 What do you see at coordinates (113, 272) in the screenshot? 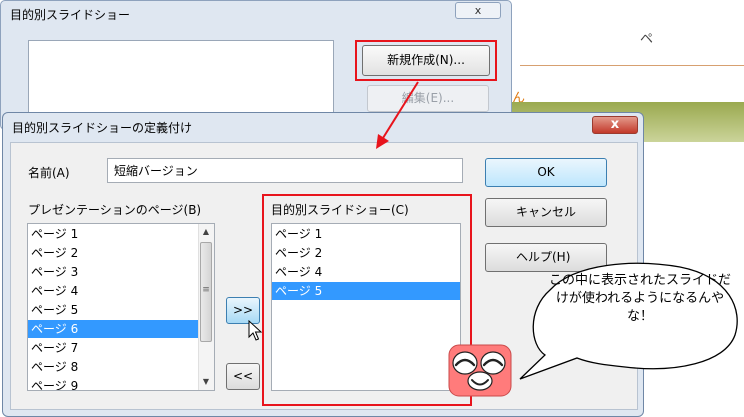
I see `presentation-page-item: ページ 3` at bounding box center [113, 272].